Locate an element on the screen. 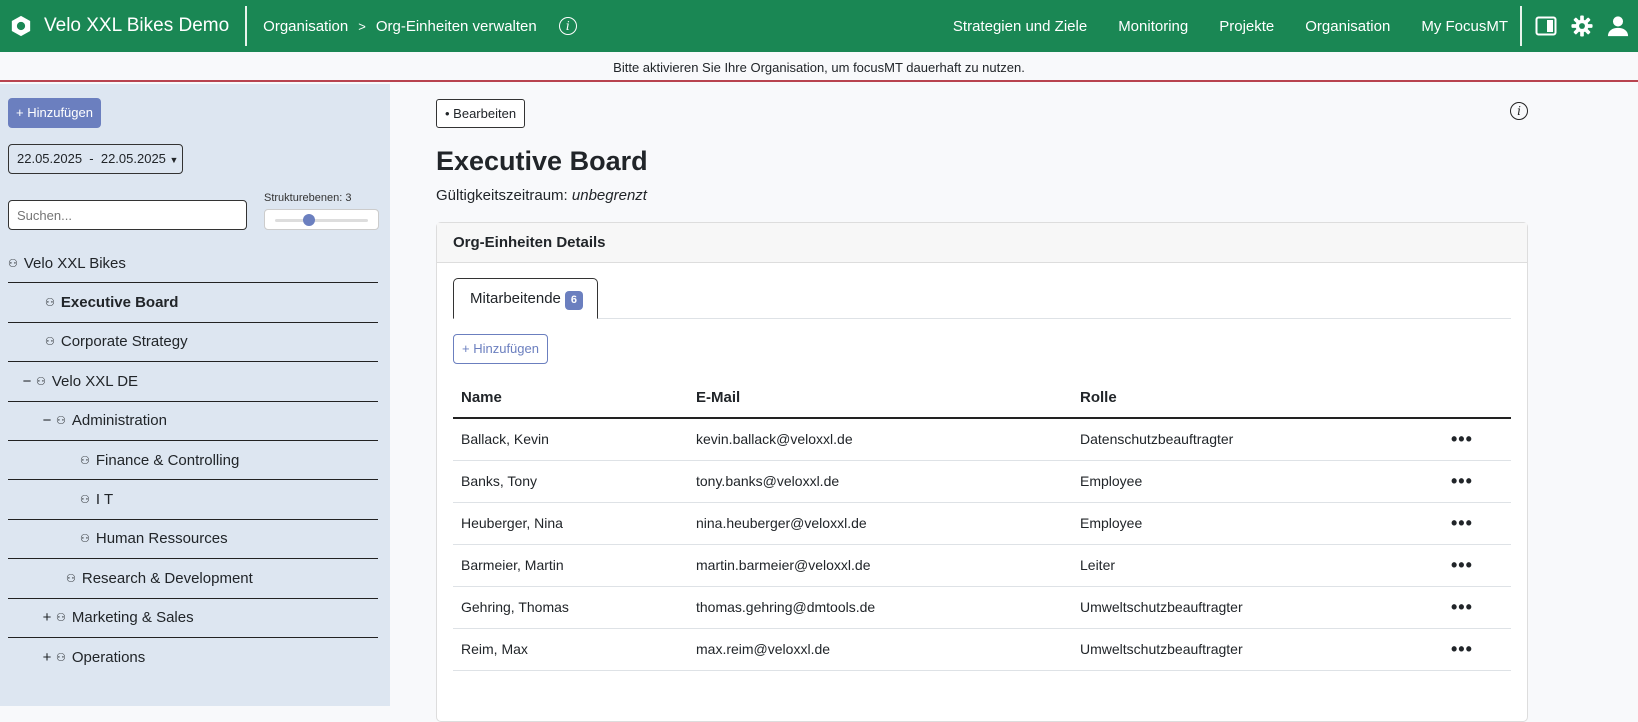  tree-item-label: Human Ressources is located at coordinates (161, 539).